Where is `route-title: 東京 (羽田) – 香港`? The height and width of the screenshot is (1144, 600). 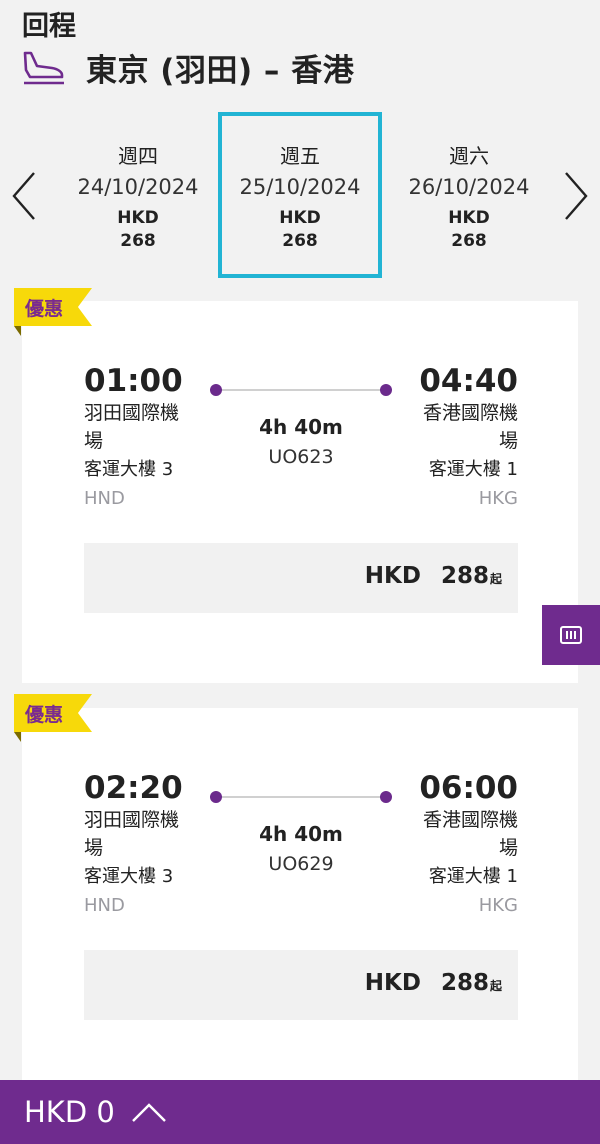
route-title: 東京 (羽田) – 香港 is located at coordinates (220, 70).